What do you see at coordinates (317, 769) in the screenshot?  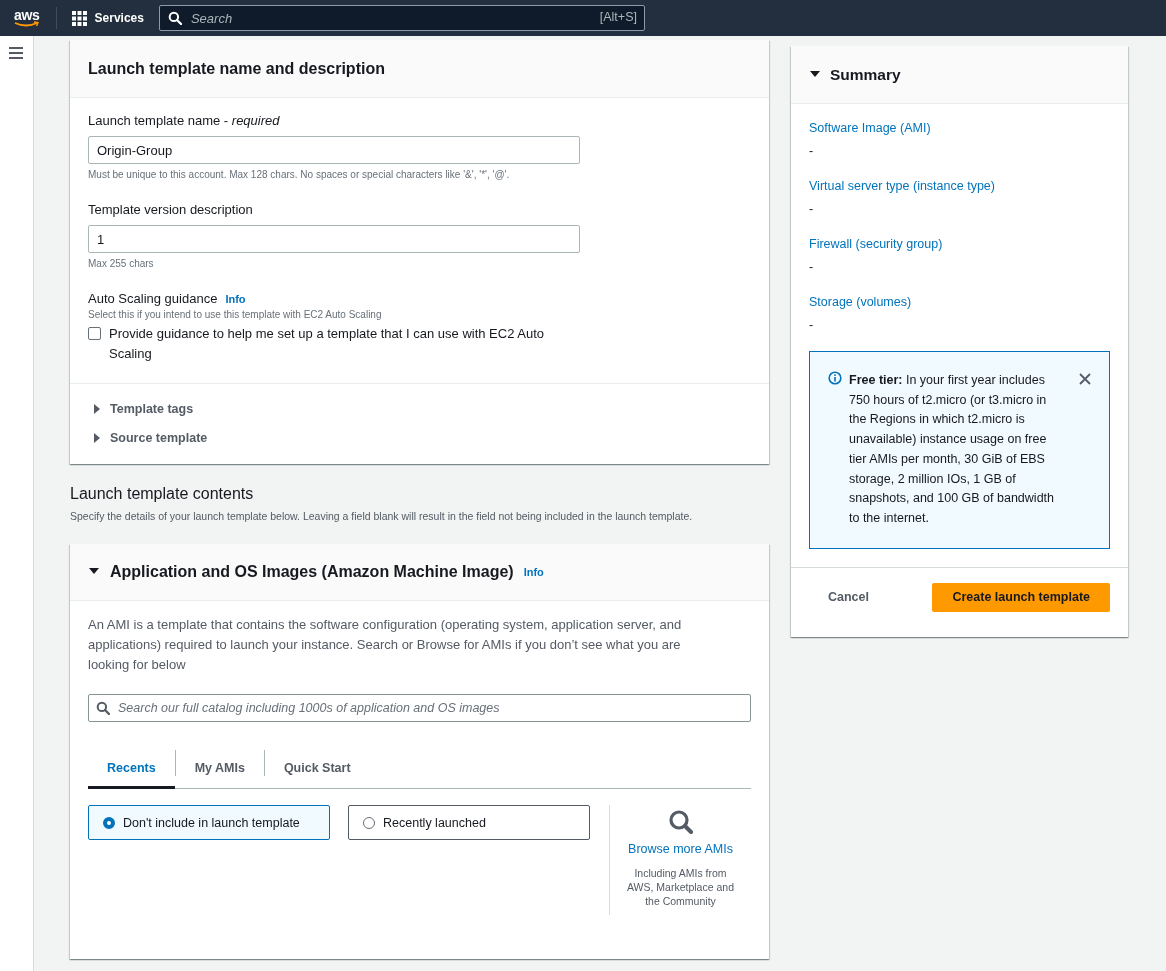 I see `tab: Quick Start` at bounding box center [317, 769].